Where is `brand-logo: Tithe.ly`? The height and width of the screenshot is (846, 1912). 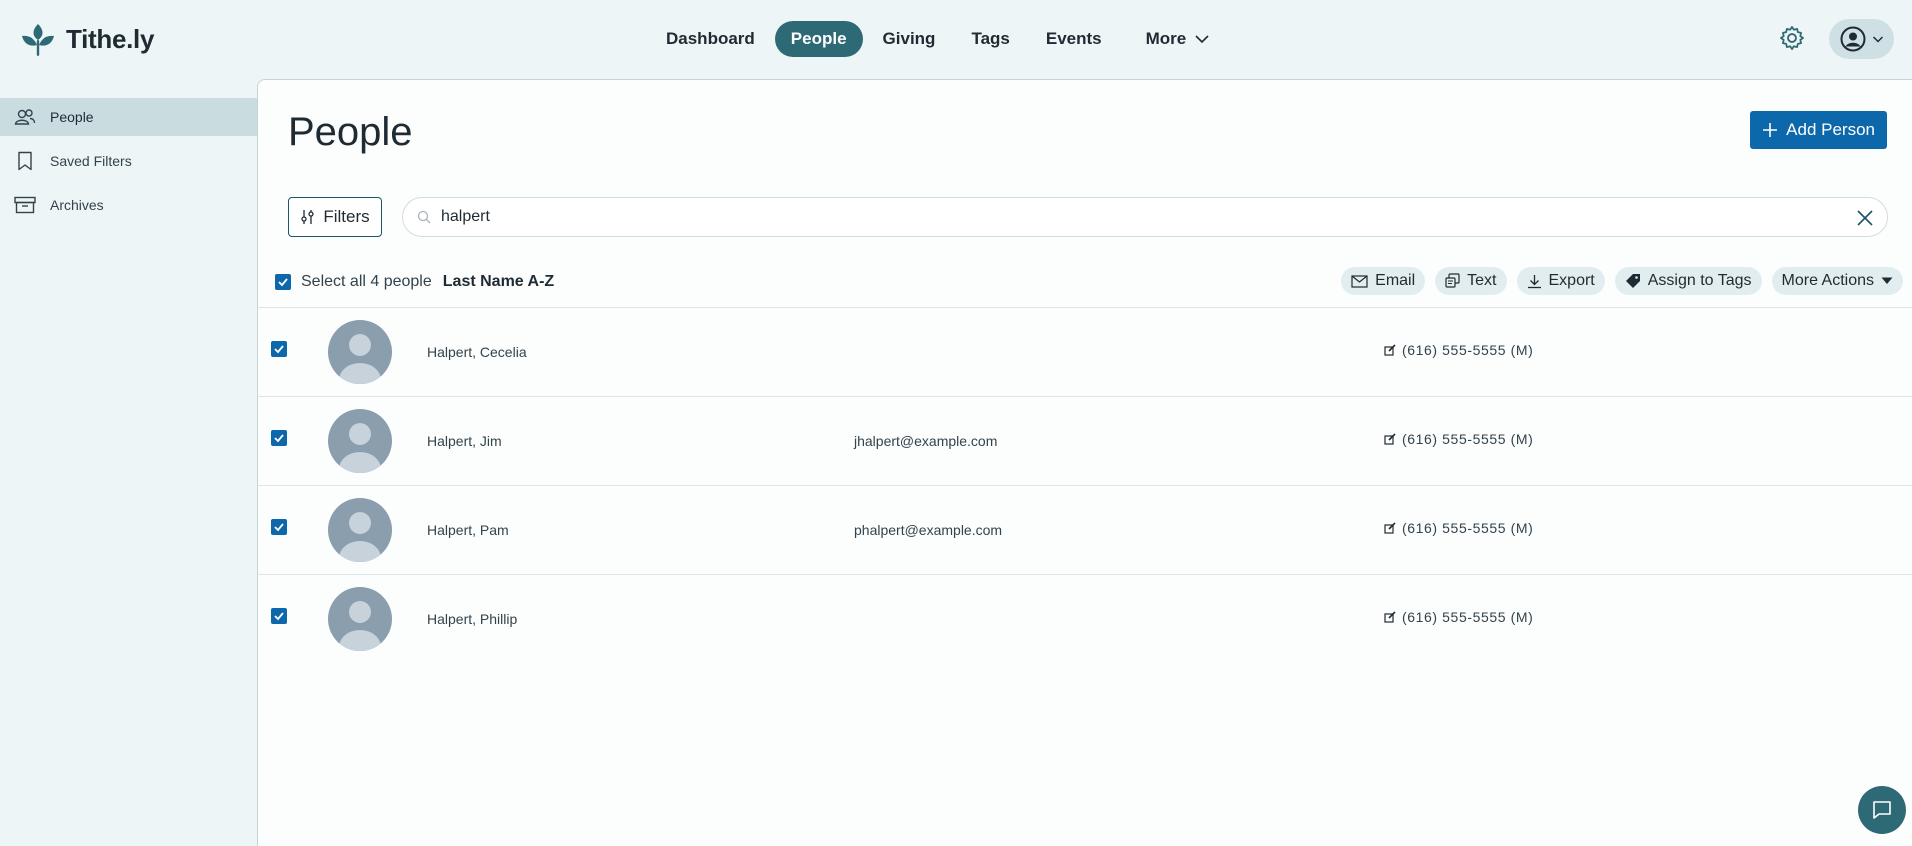
brand-logo: Tithe.ly is located at coordinates (87, 39).